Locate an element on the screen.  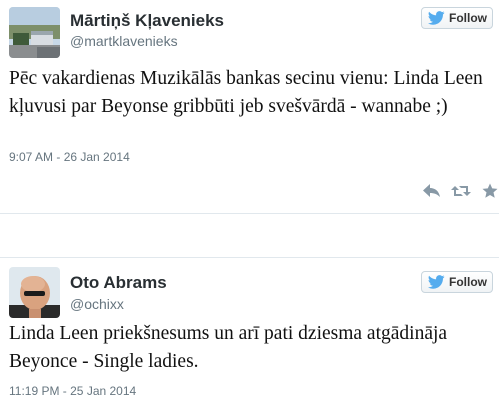
author-name: Mārtiņš Kļavenieks is located at coordinates (147, 21).